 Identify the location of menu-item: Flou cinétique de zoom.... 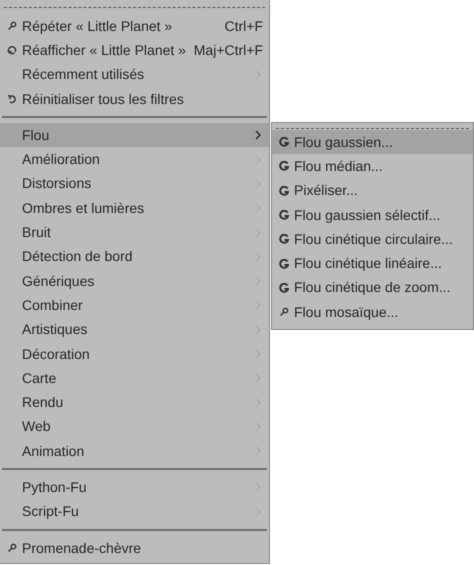
(372, 288).